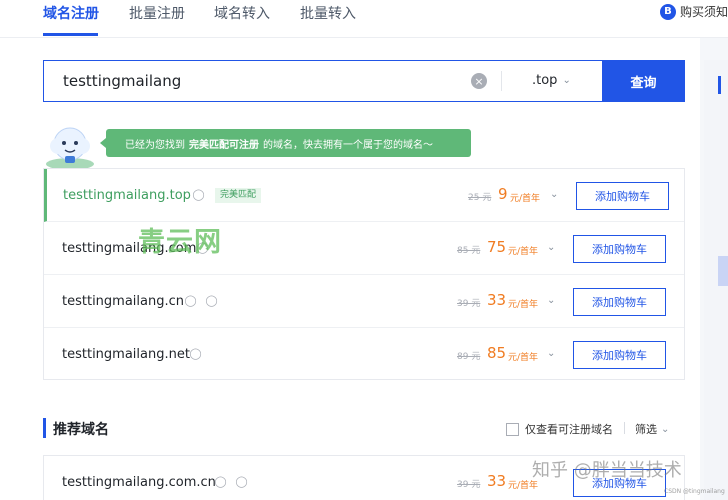  Describe the element at coordinates (139, 482) in the screenshot. I see `domain-name: testtingmailang.com.cn` at that location.